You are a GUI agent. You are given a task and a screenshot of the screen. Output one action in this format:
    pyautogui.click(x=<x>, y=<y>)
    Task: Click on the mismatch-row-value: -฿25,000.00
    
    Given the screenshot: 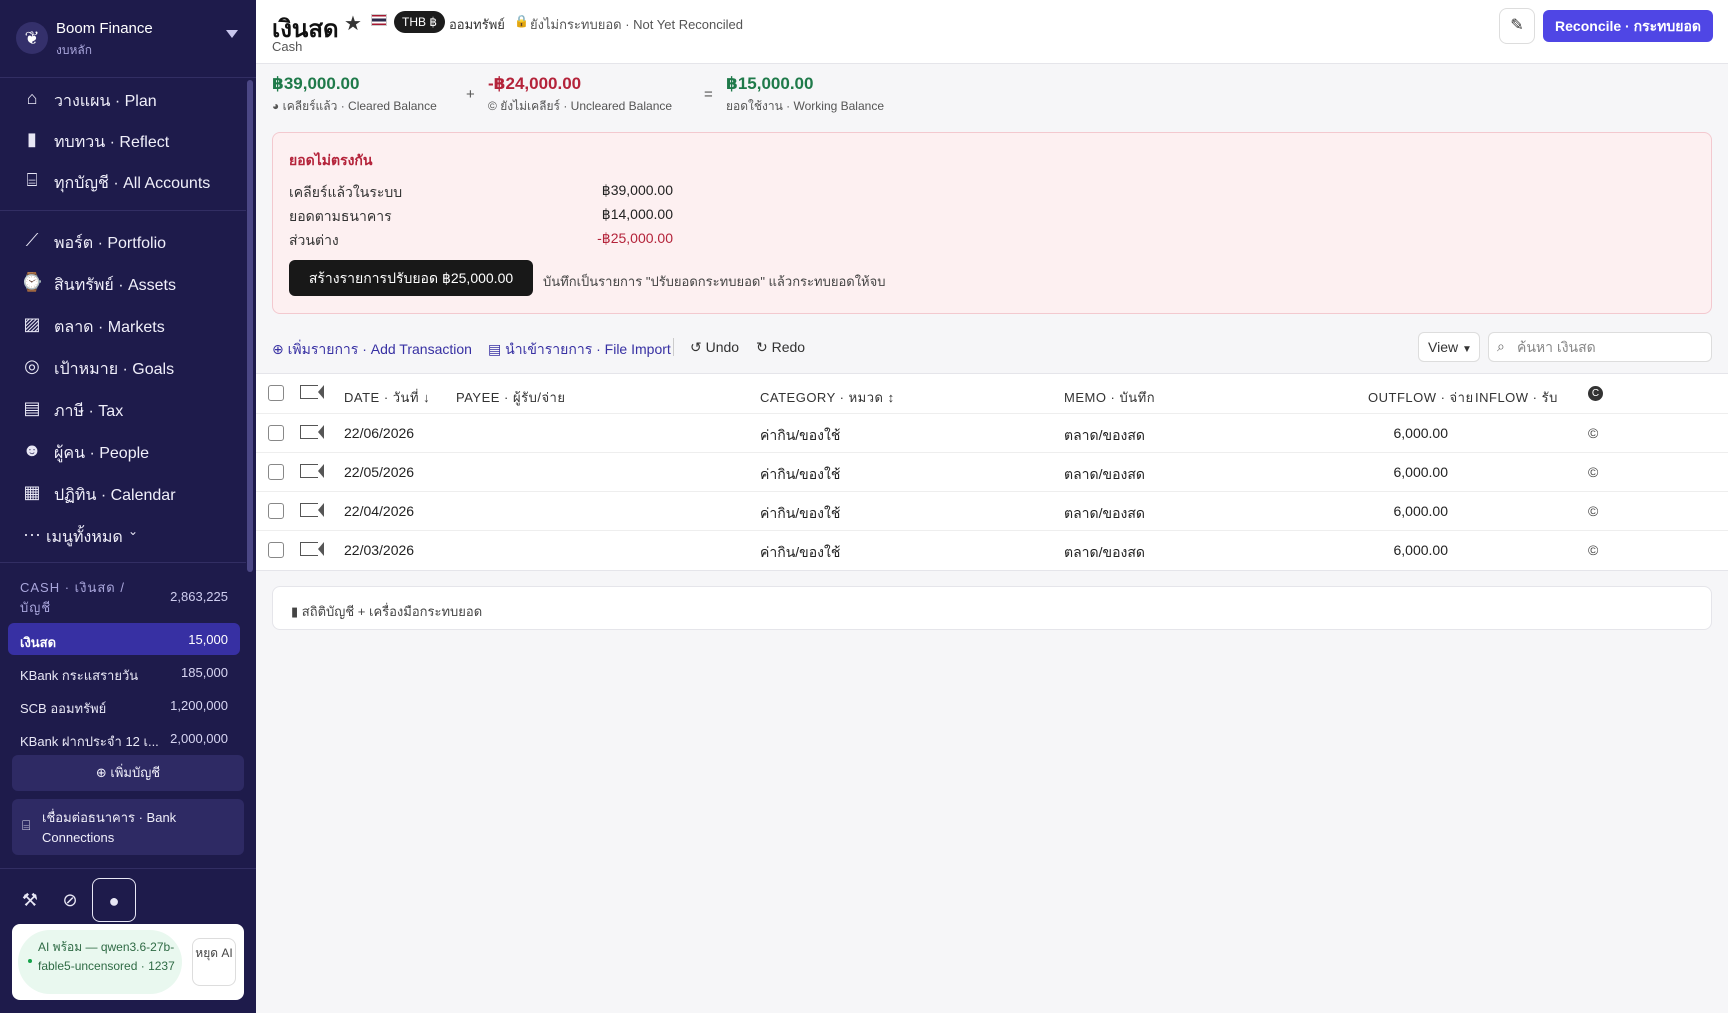 What is the action you would take?
    pyautogui.click(x=635, y=238)
    